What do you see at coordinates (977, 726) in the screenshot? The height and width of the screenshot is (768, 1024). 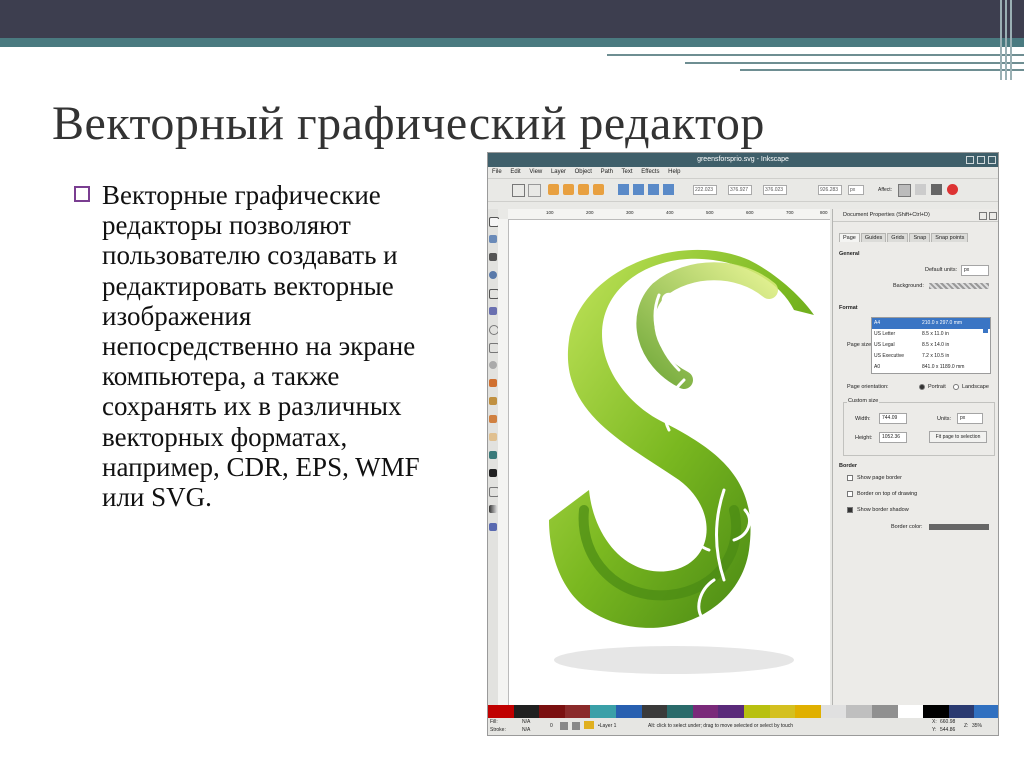 I see `zoom-value: 35%` at bounding box center [977, 726].